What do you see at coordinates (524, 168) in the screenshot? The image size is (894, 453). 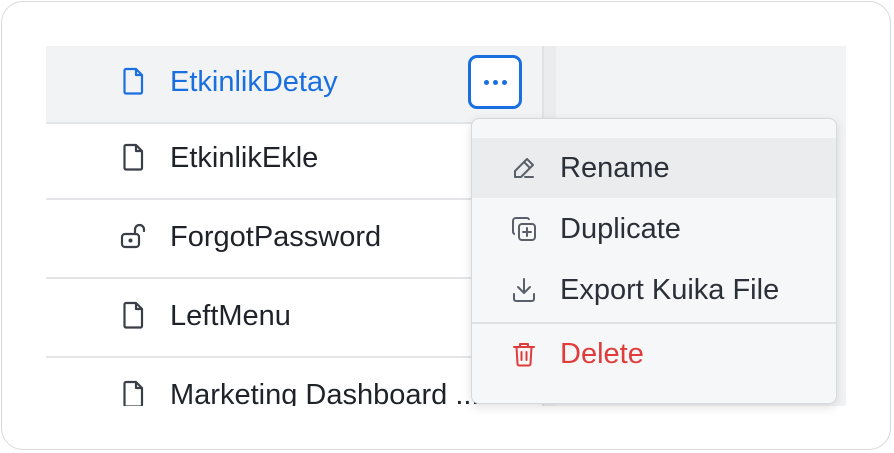 I see `pencil-icon` at bounding box center [524, 168].